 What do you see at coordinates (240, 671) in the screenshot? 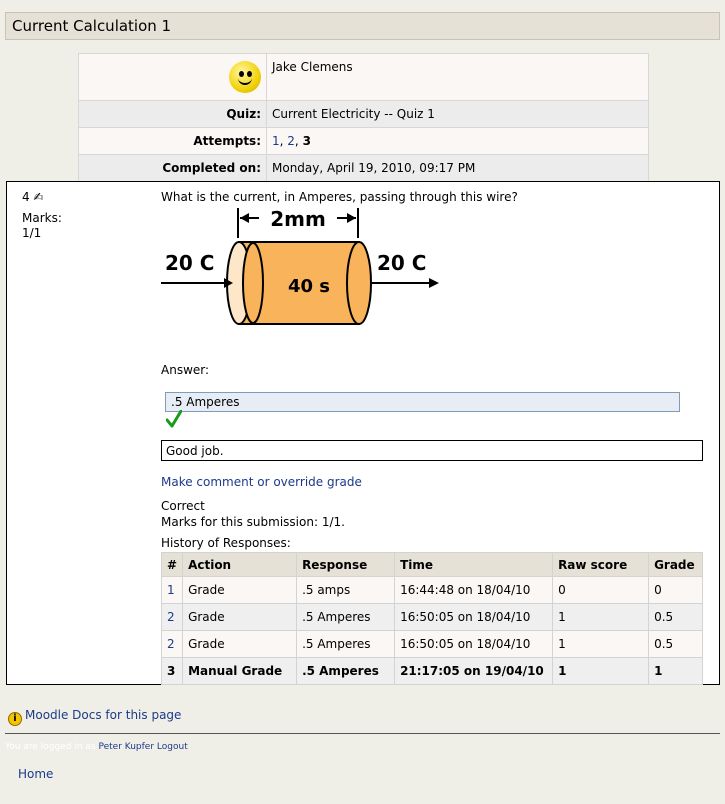
I see `history-cell: Manual Grade` at bounding box center [240, 671].